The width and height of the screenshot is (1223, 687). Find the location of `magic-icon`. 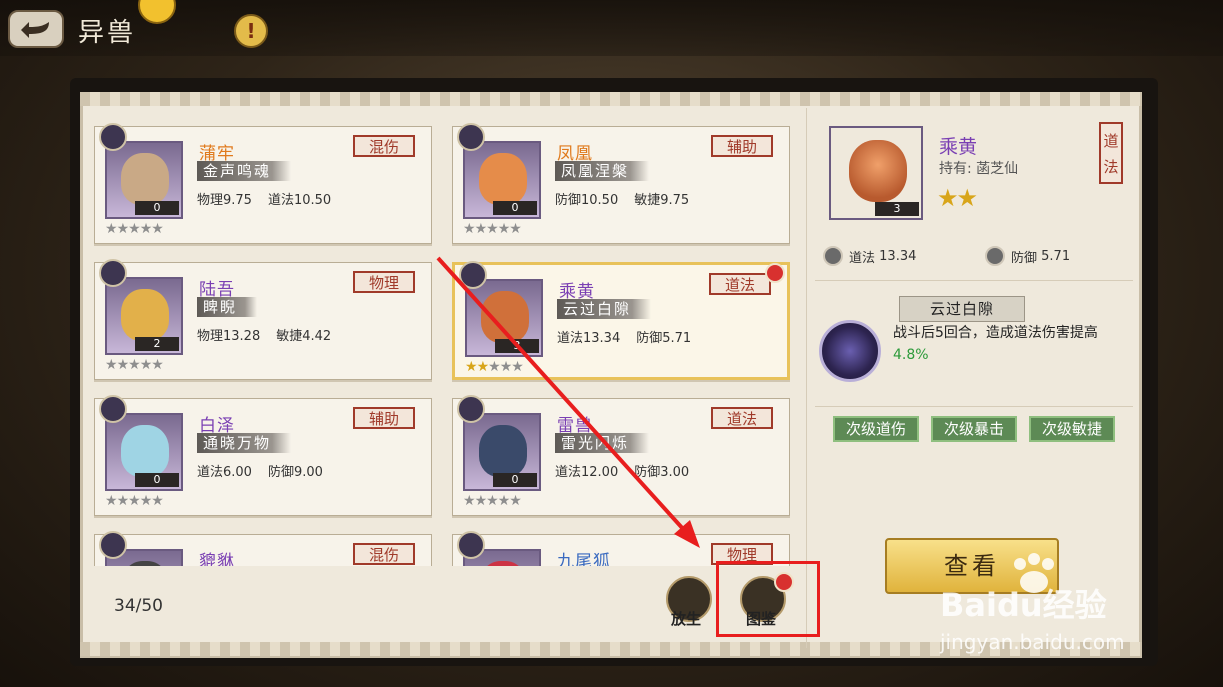

magic-icon is located at coordinates (833, 256).